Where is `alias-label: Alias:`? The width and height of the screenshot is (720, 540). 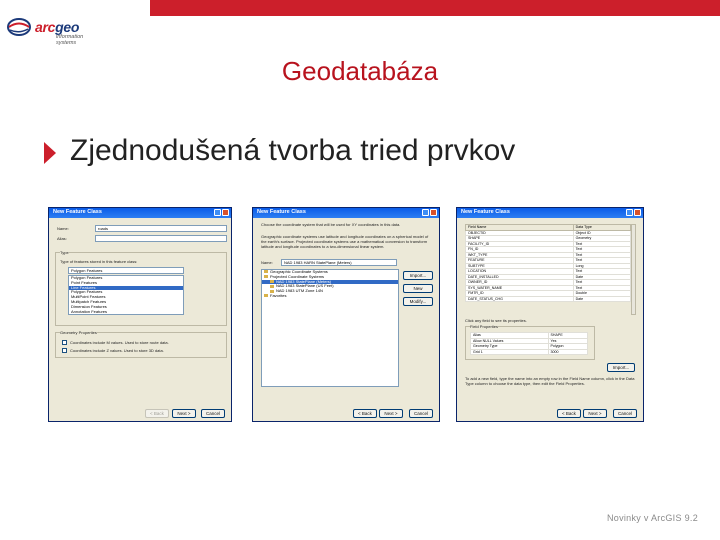
alias-label: Alias: is located at coordinates (62, 238).